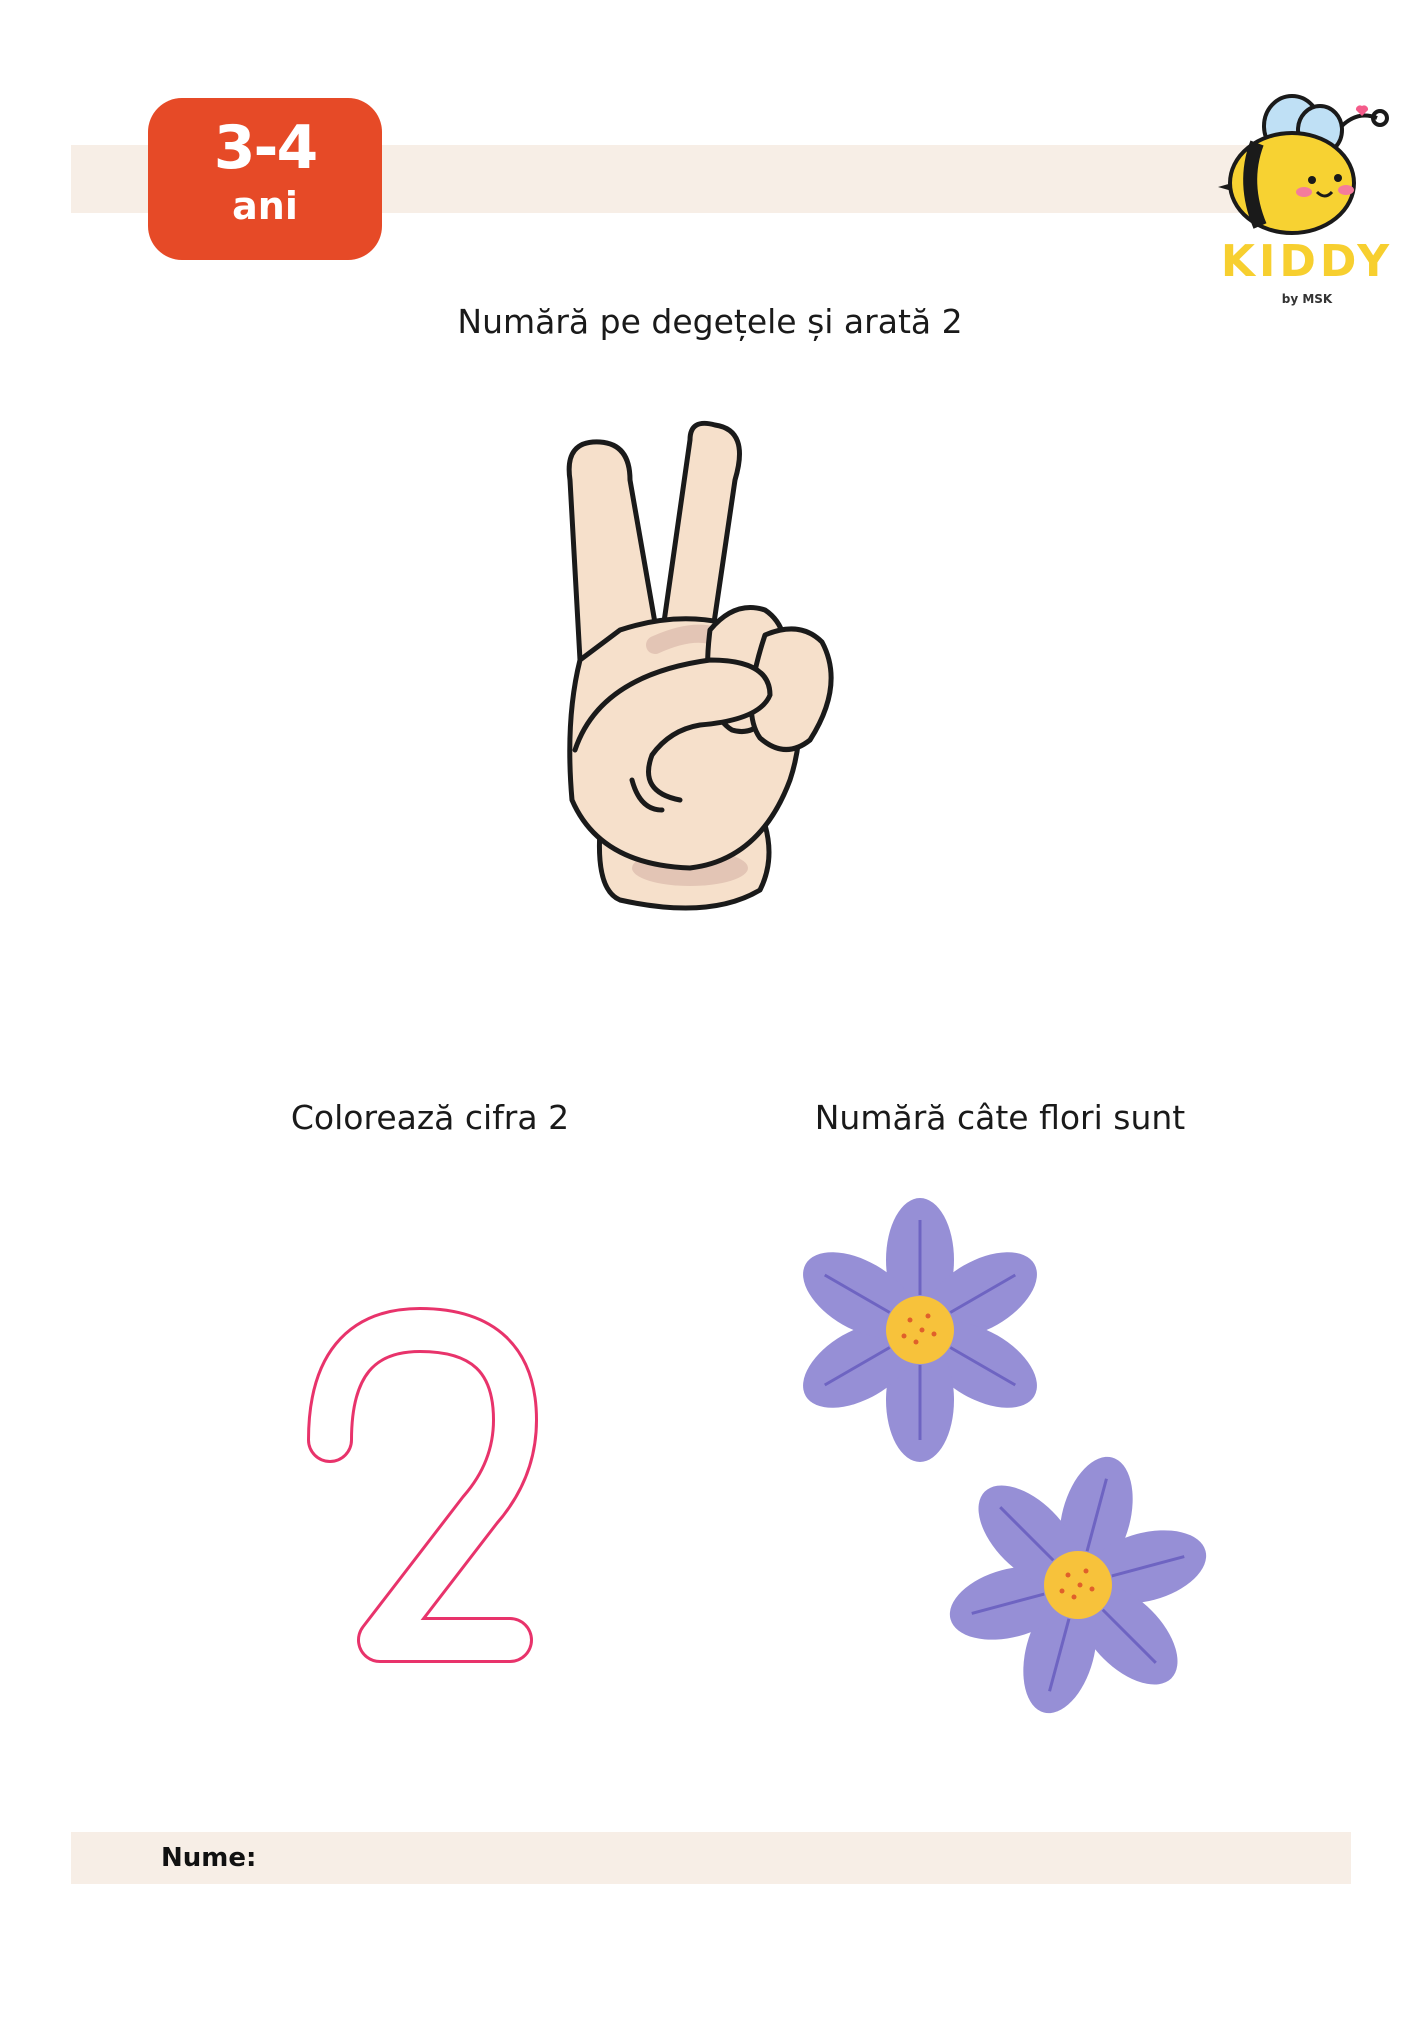 The width and height of the screenshot is (1414, 2040). I want to click on kiddy-logo: KIDDY by MSK, so click(1307, 200).